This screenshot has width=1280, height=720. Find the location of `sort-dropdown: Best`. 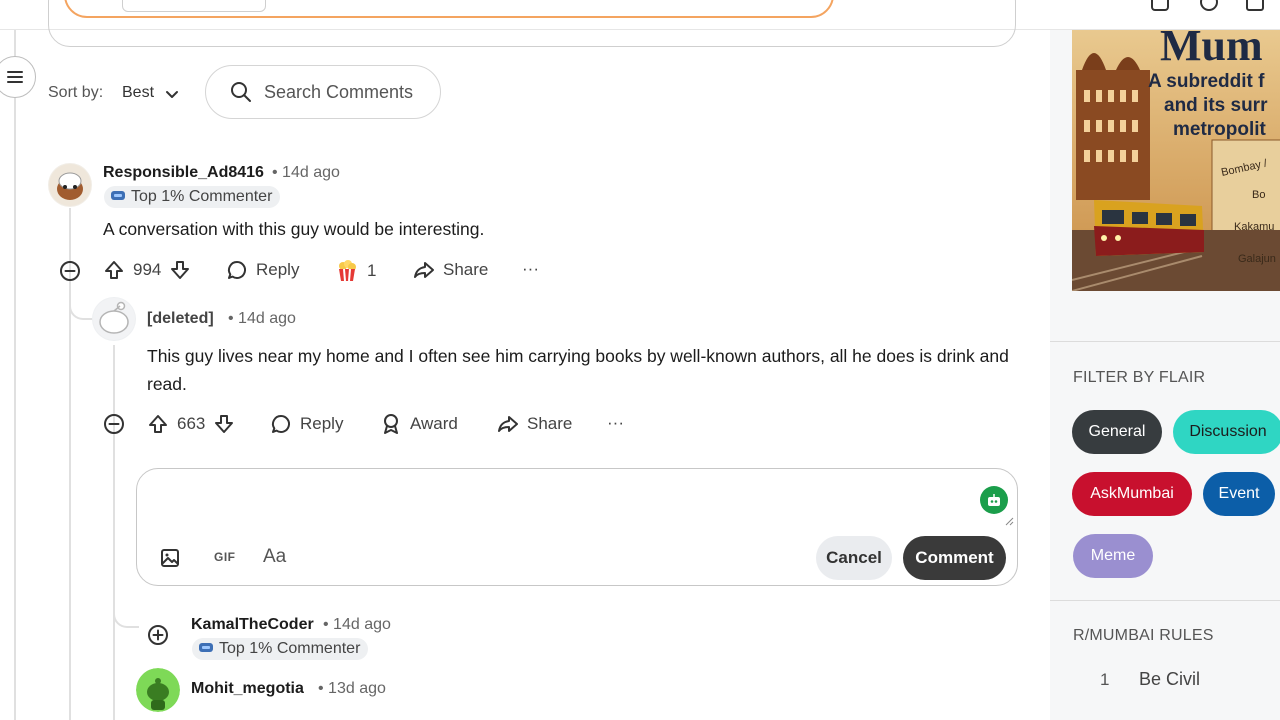

sort-dropdown: Best is located at coordinates (138, 93).